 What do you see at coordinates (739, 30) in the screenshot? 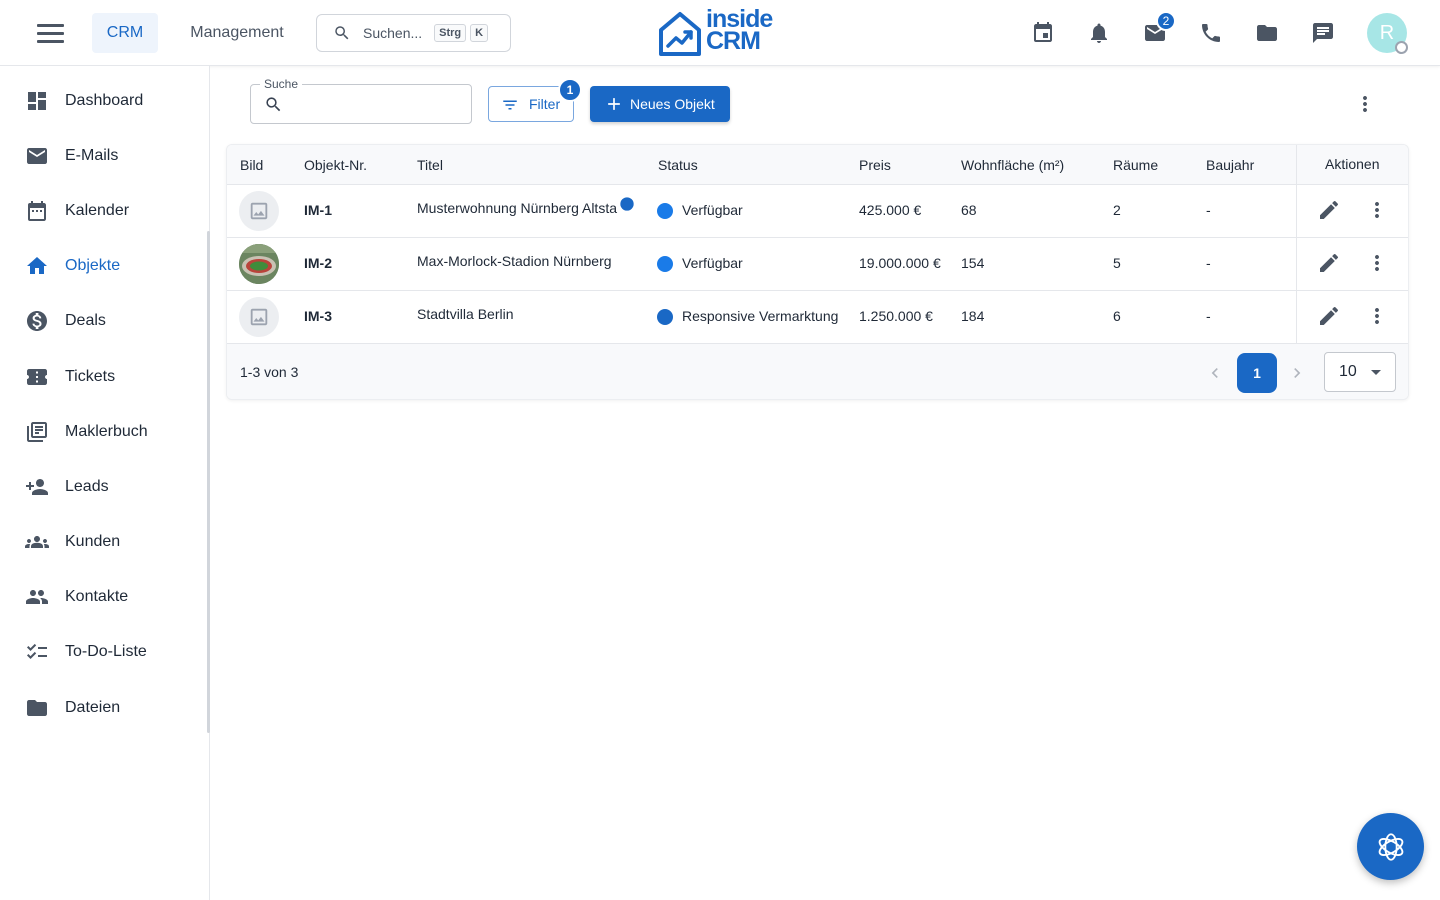
I see `logo-text: inside CRM` at bounding box center [739, 30].